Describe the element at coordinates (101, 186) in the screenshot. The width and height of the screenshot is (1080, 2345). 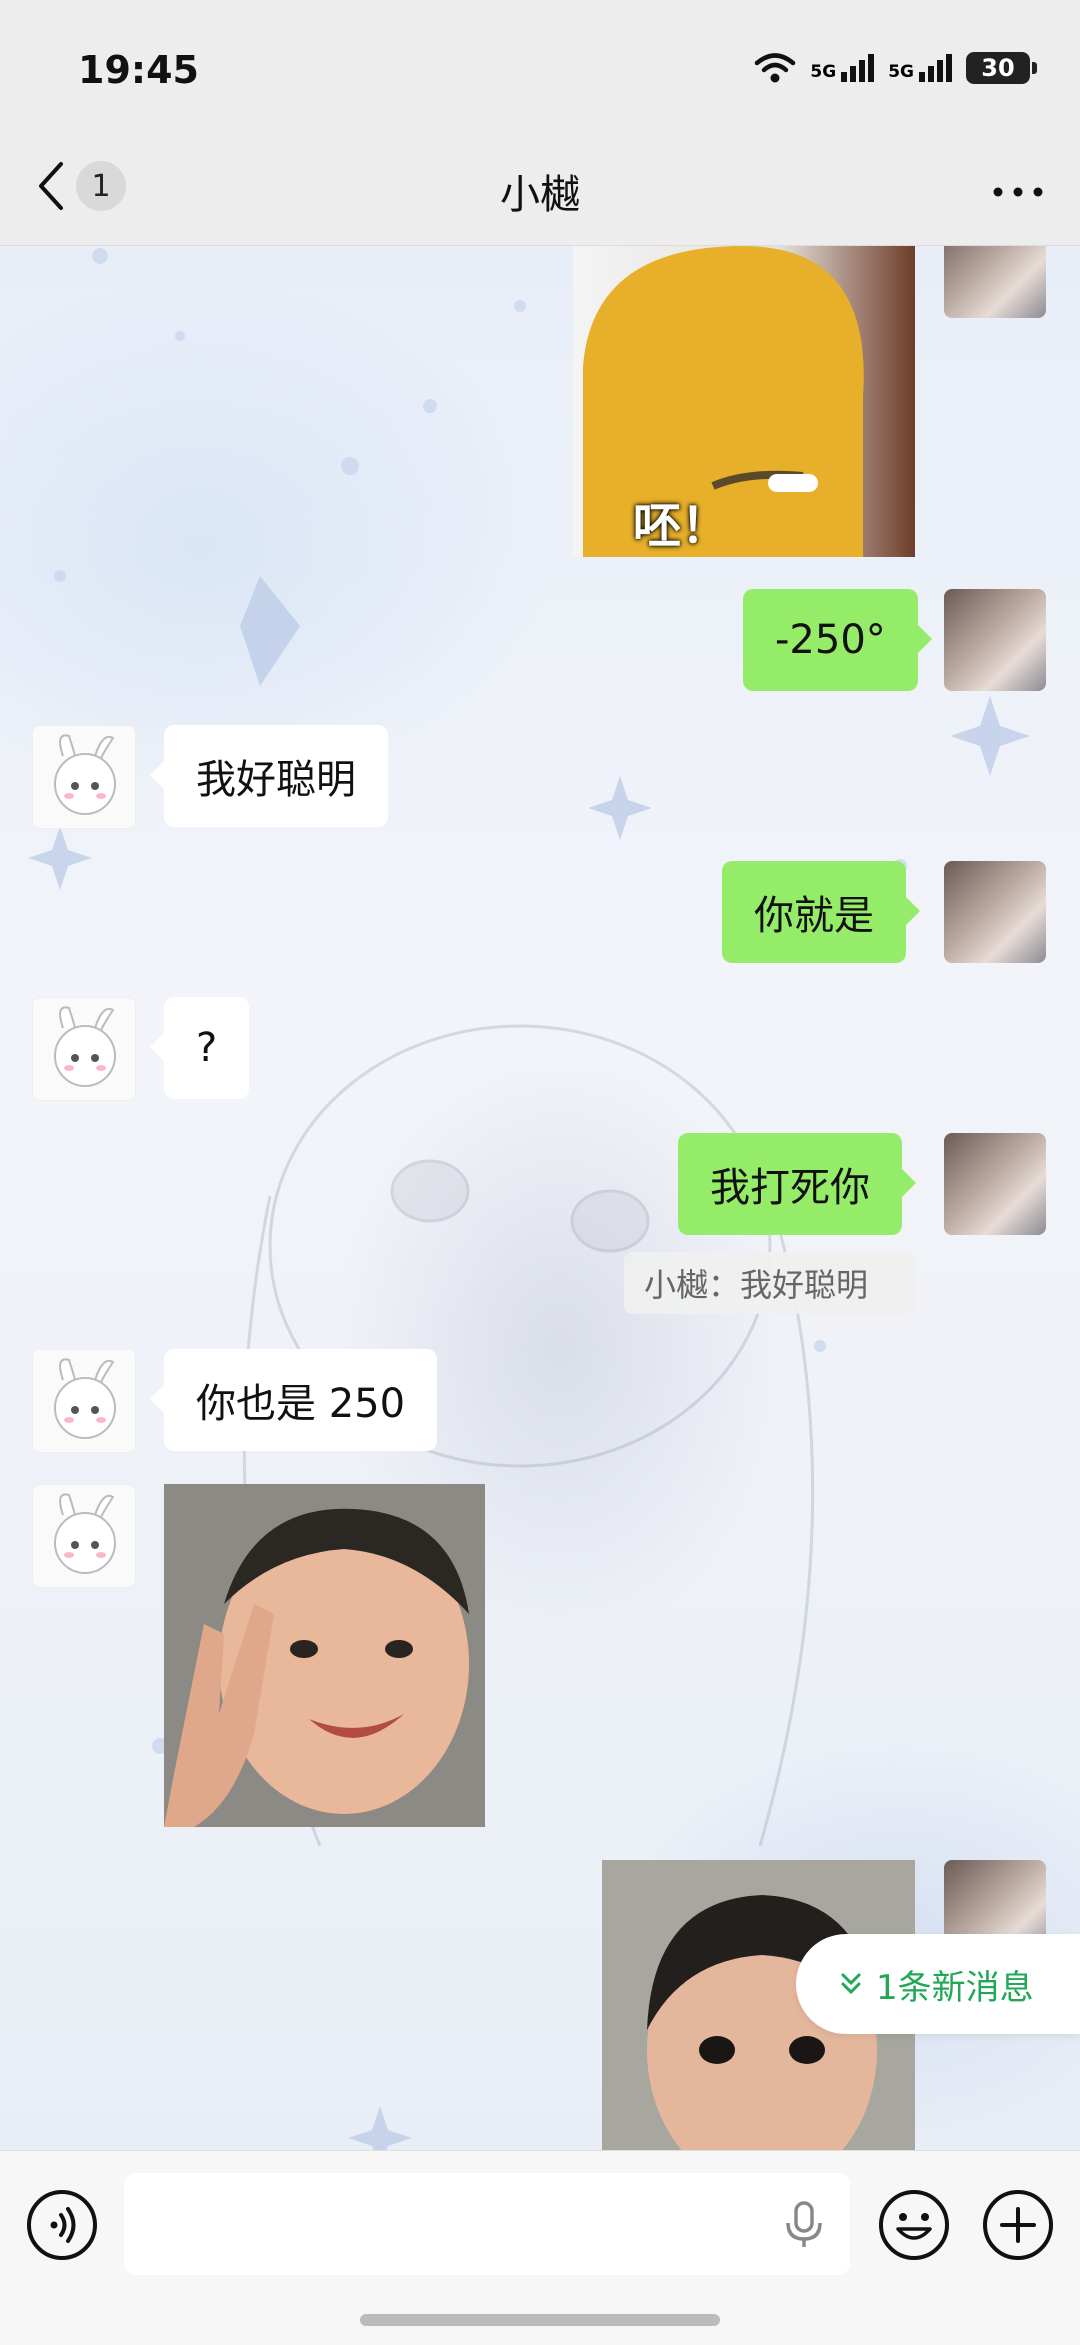
I see `unread-count-badge: 1` at that location.